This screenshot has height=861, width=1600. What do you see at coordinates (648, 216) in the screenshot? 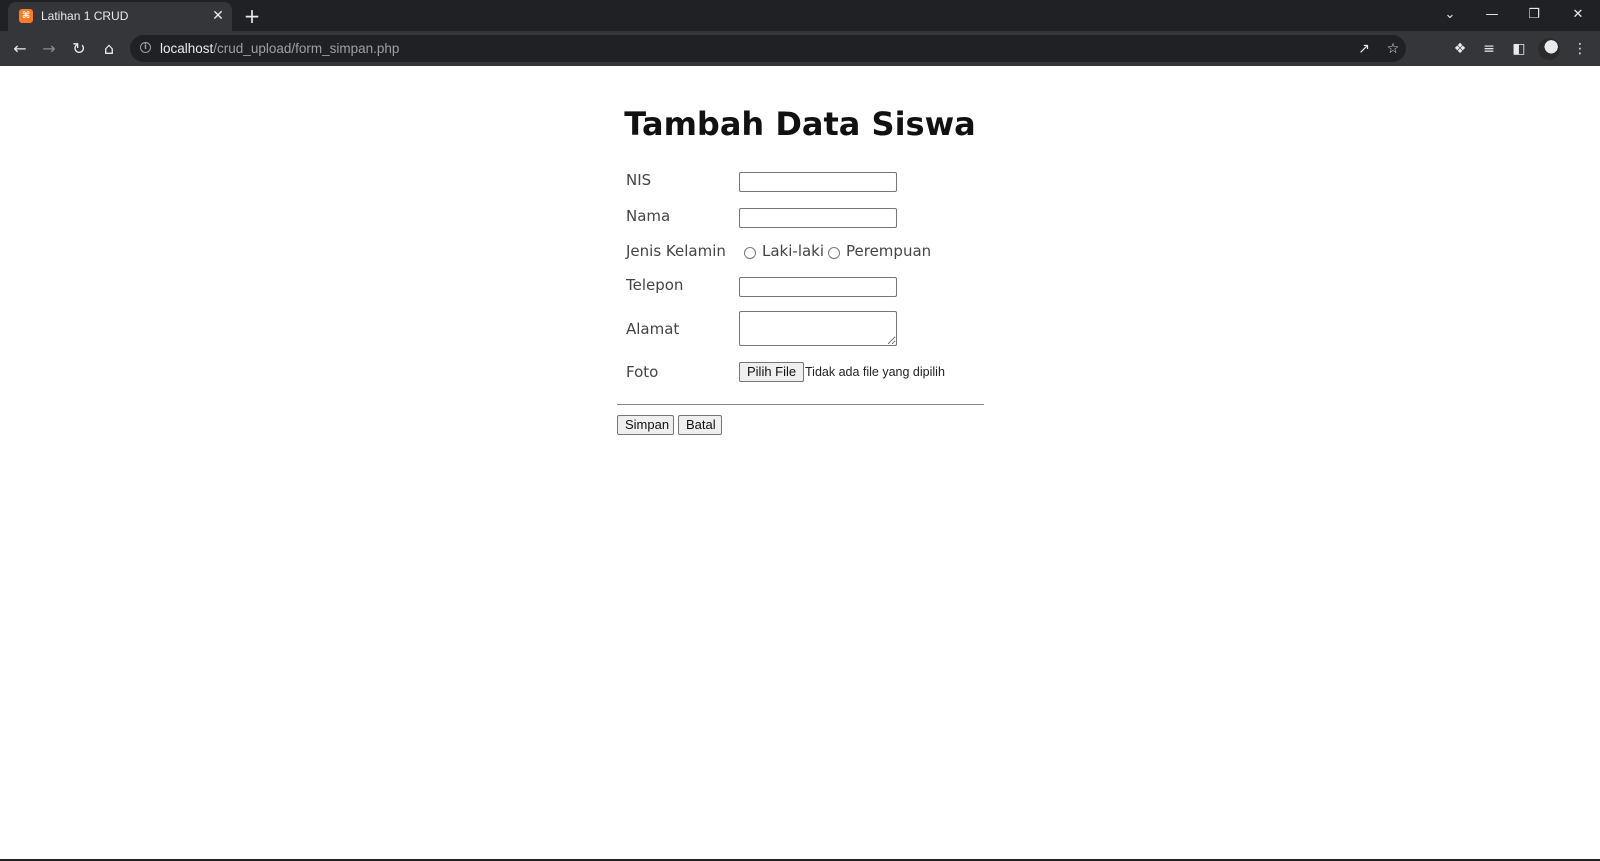
I see `nama-label: Nama` at bounding box center [648, 216].